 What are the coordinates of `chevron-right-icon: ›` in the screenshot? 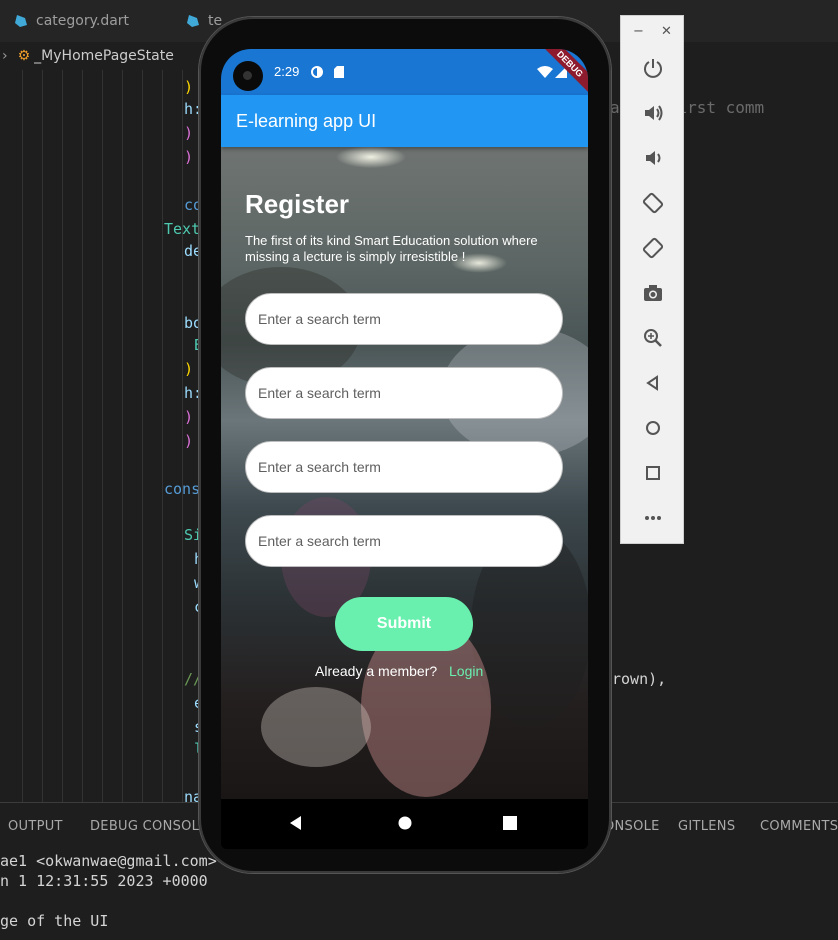 It's located at (5, 56).